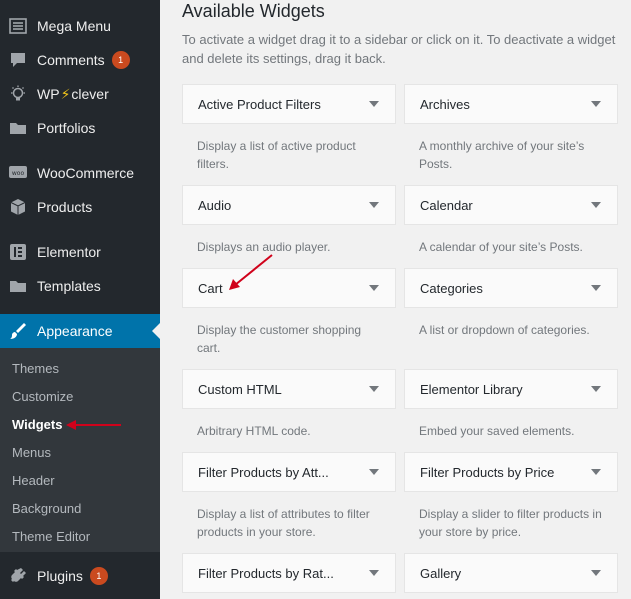 This screenshot has width=631, height=599. I want to click on widget-header: Active Product Filters, so click(289, 104).